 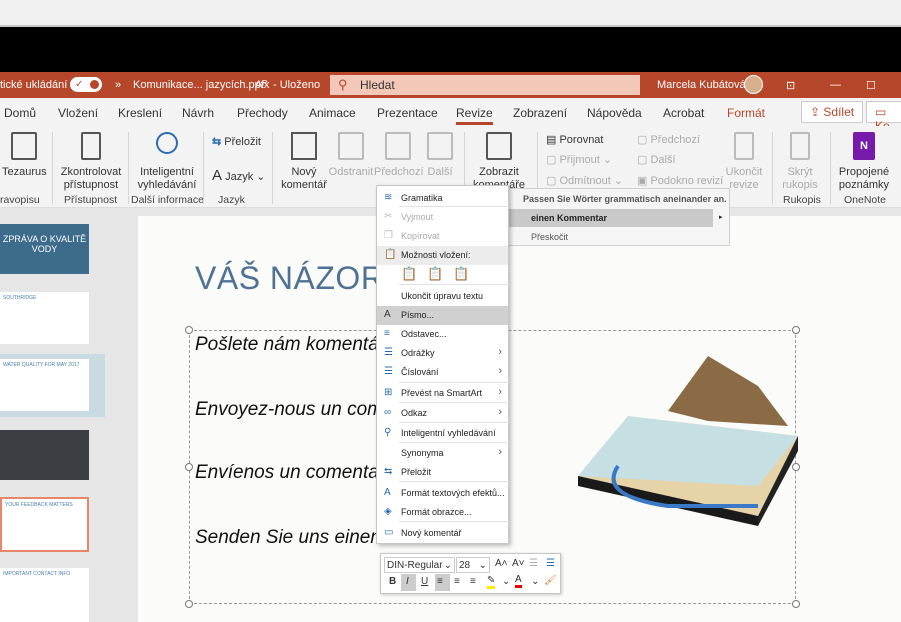 I want to click on slide-title: VÁŠ NÁZOR, so click(x=289, y=278).